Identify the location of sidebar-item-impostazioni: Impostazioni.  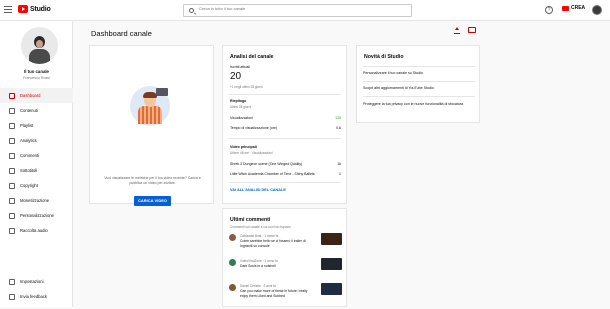
(36, 281).